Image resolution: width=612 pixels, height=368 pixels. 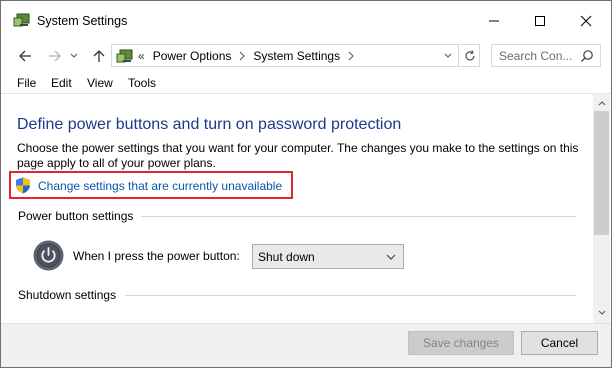 I want to click on refresh-icon, so click(x=469, y=54).